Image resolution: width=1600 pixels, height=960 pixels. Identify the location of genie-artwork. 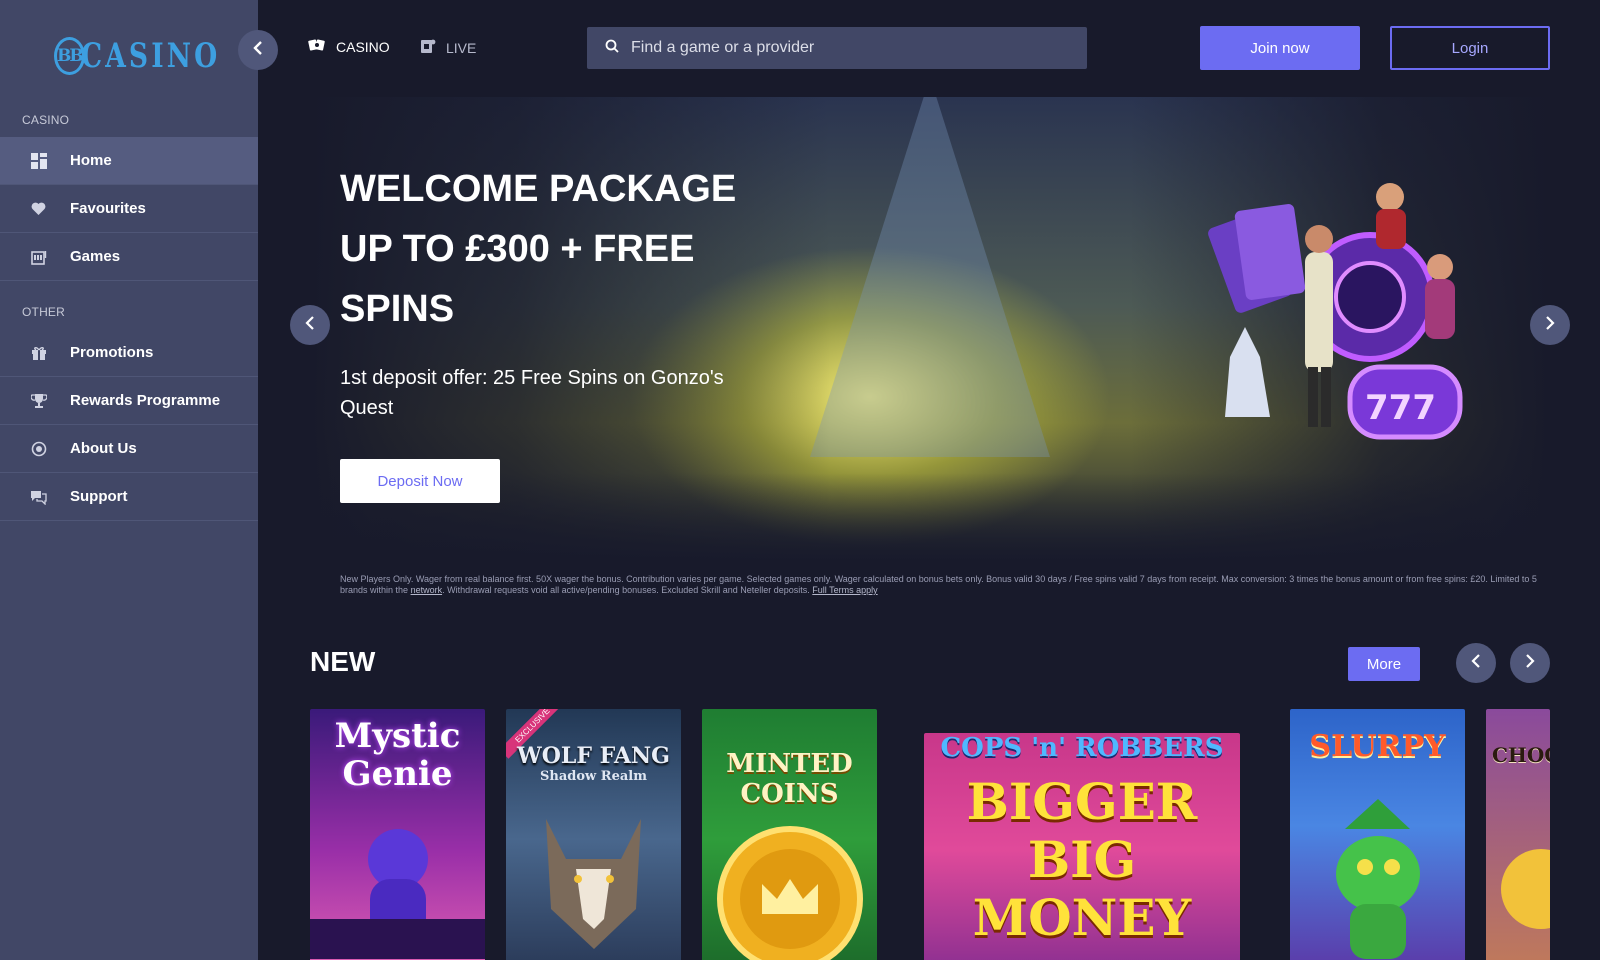
(397, 894).